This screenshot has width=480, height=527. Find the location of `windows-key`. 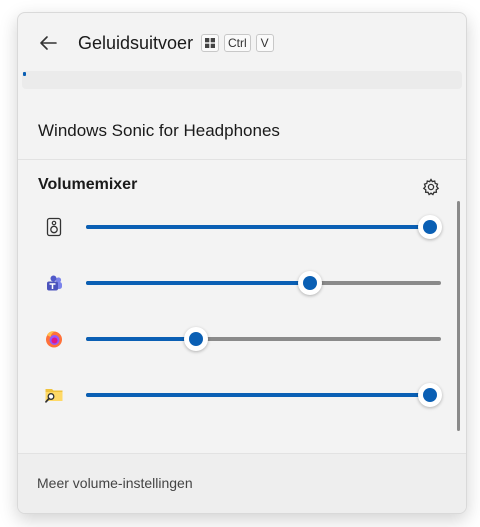

windows-key is located at coordinates (210, 43).